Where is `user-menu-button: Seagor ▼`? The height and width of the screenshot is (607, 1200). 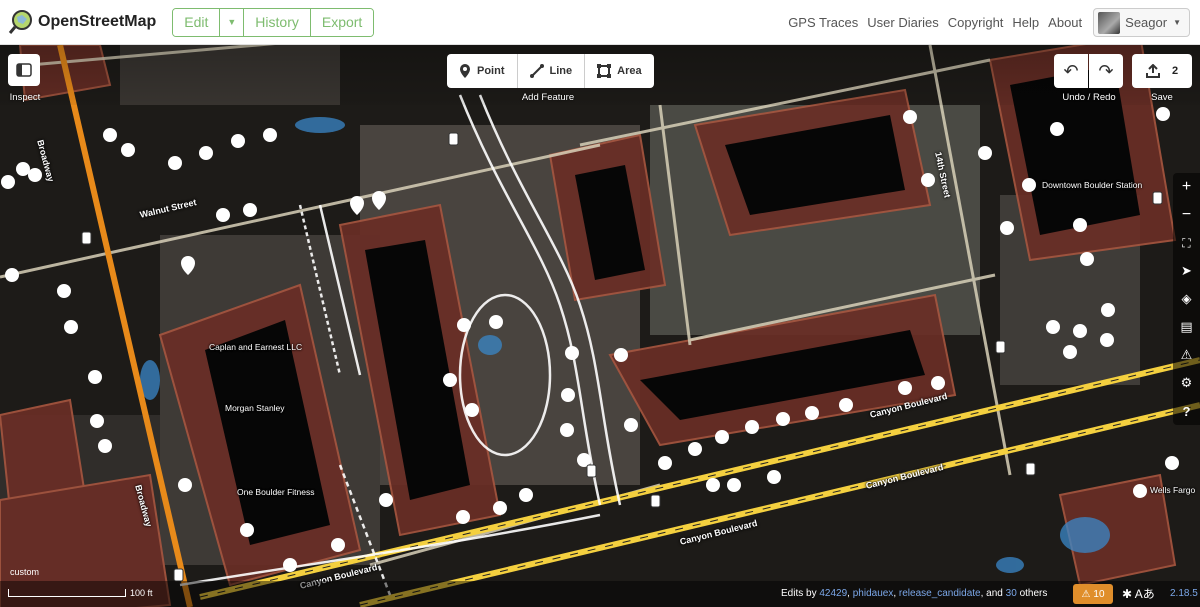 user-menu-button: Seagor ▼ is located at coordinates (1141, 22).